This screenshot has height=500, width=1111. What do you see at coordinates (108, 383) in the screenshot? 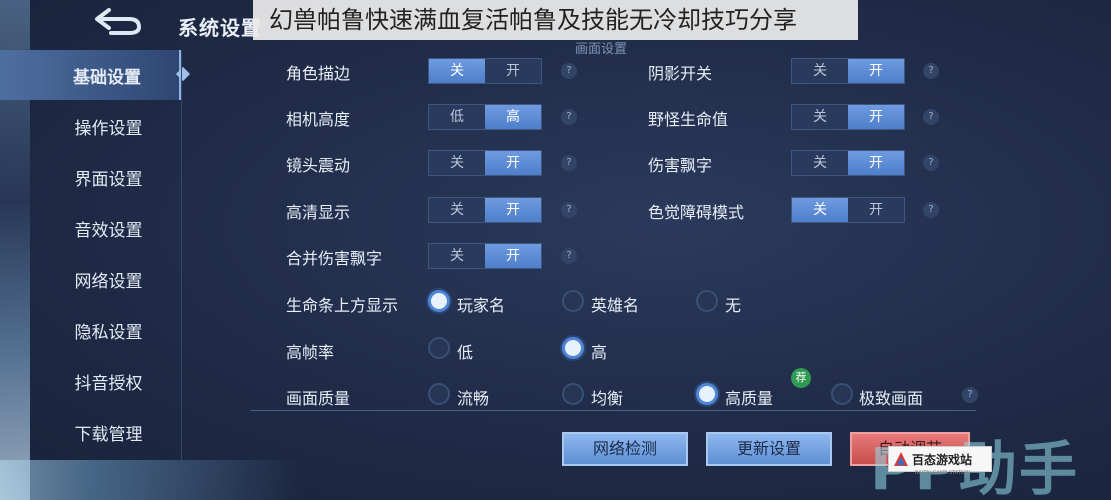
I see `sidebar-item-label: 抖音授权` at bounding box center [108, 383].